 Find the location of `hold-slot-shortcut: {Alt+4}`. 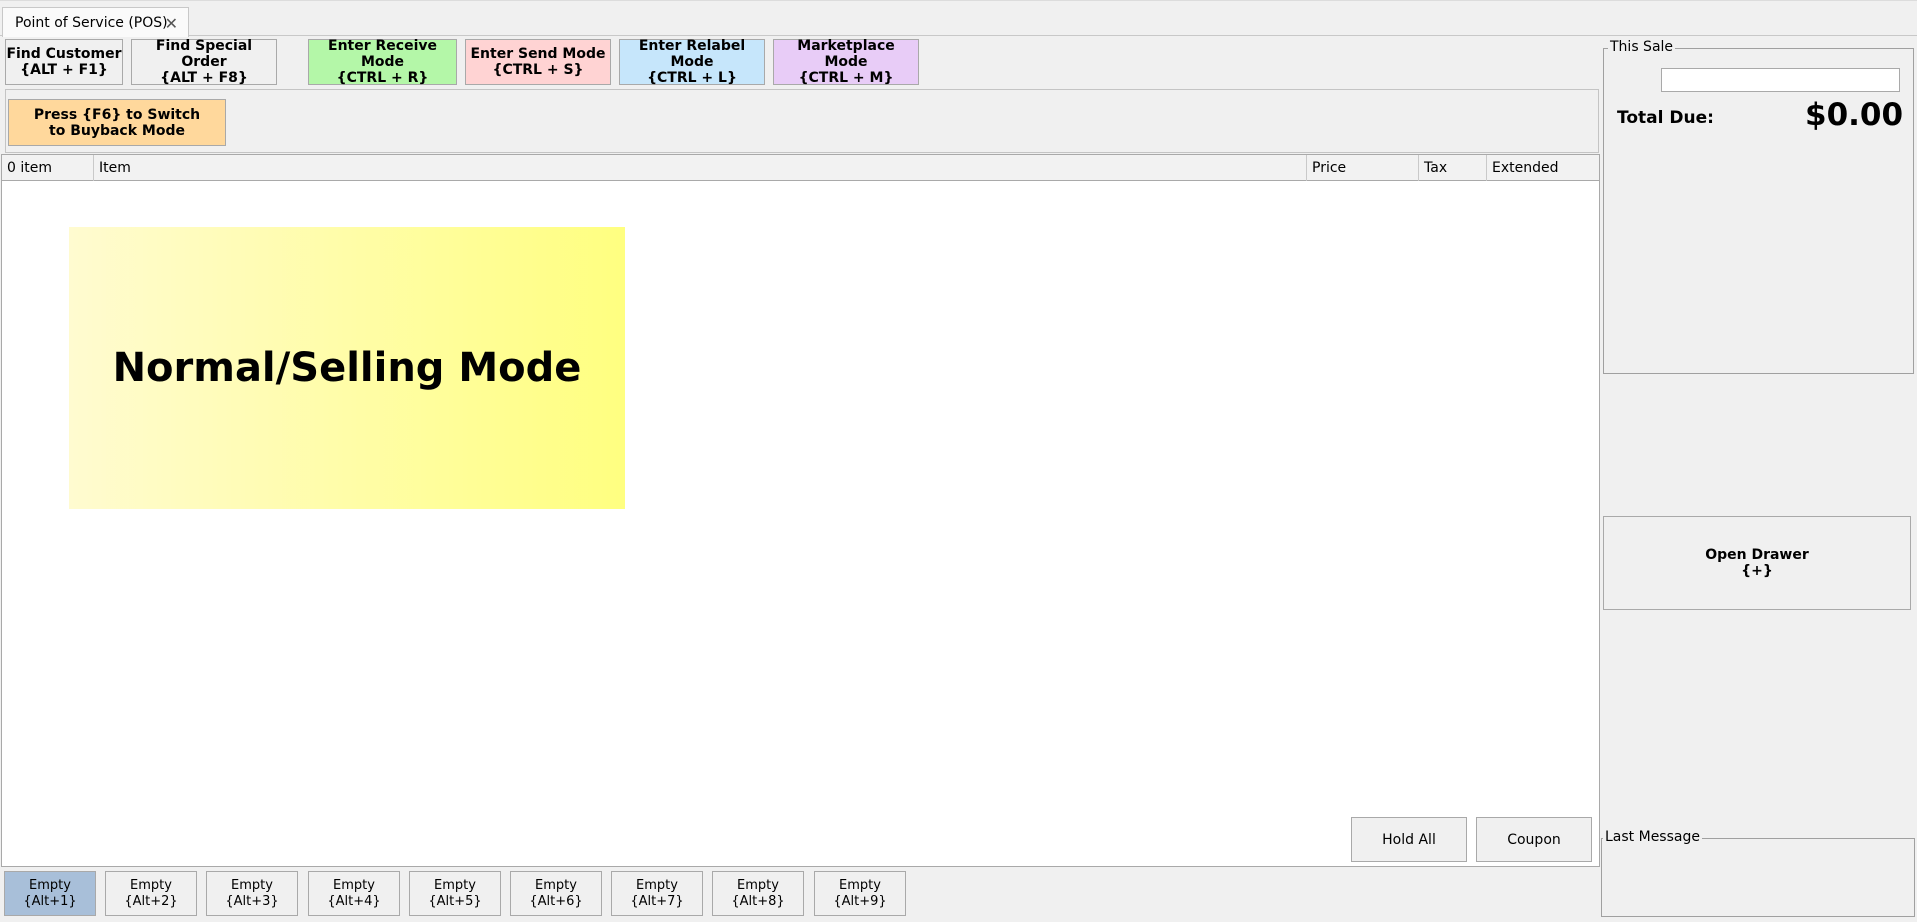

hold-slot-shortcut: {Alt+4} is located at coordinates (354, 901).